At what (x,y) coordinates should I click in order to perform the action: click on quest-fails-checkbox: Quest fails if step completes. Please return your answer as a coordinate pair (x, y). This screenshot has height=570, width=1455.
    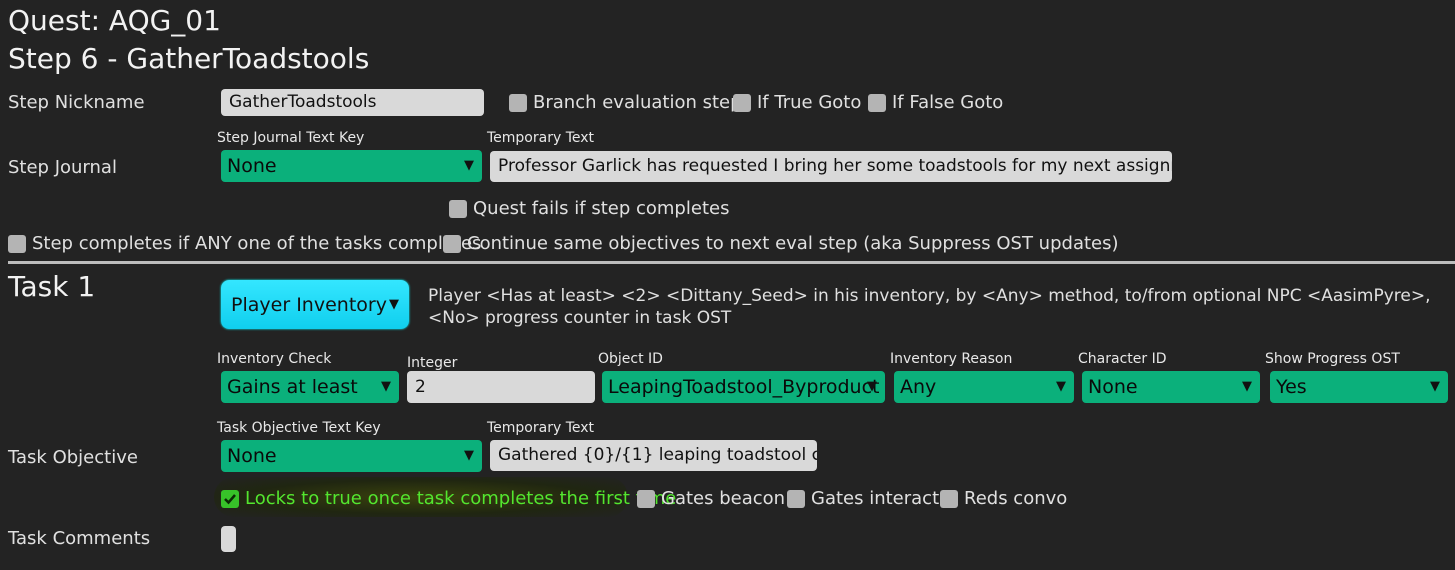
    Looking at the image, I should click on (589, 208).